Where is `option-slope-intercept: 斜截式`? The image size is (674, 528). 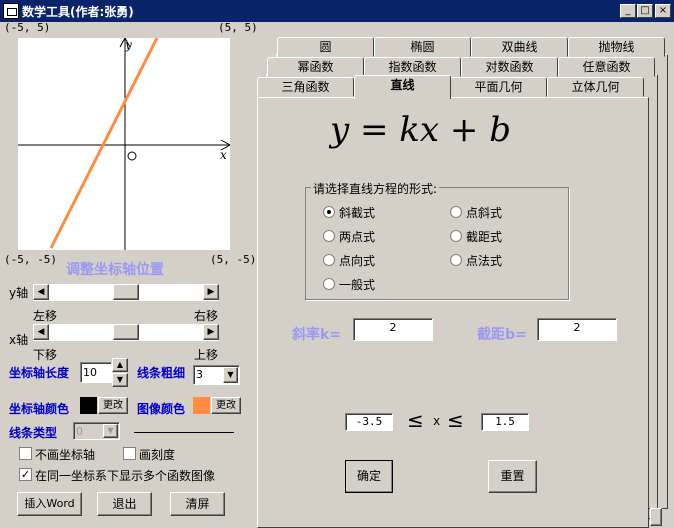 option-slope-intercept: 斜截式 is located at coordinates (357, 213).